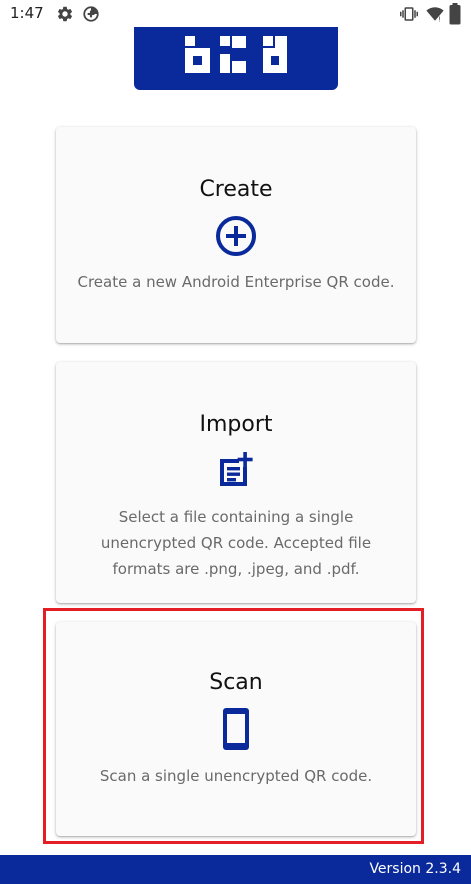 The image size is (471, 884). Describe the element at coordinates (236, 469) in the screenshot. I see `post-add-icon` at that location.